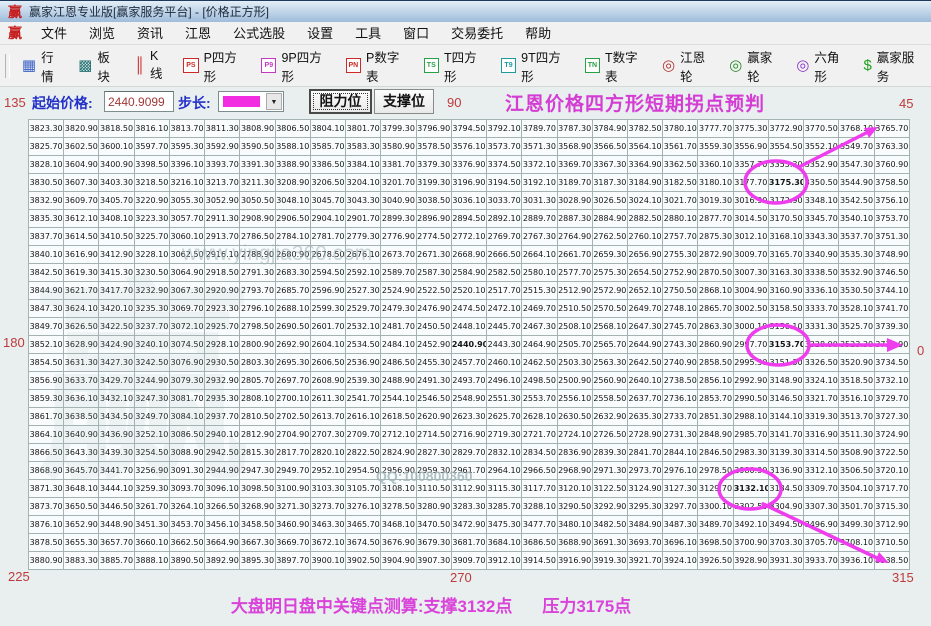 This screenshot has height=626, width=931. I want to click on grid-cell: 2589.70, so click(398, 272).